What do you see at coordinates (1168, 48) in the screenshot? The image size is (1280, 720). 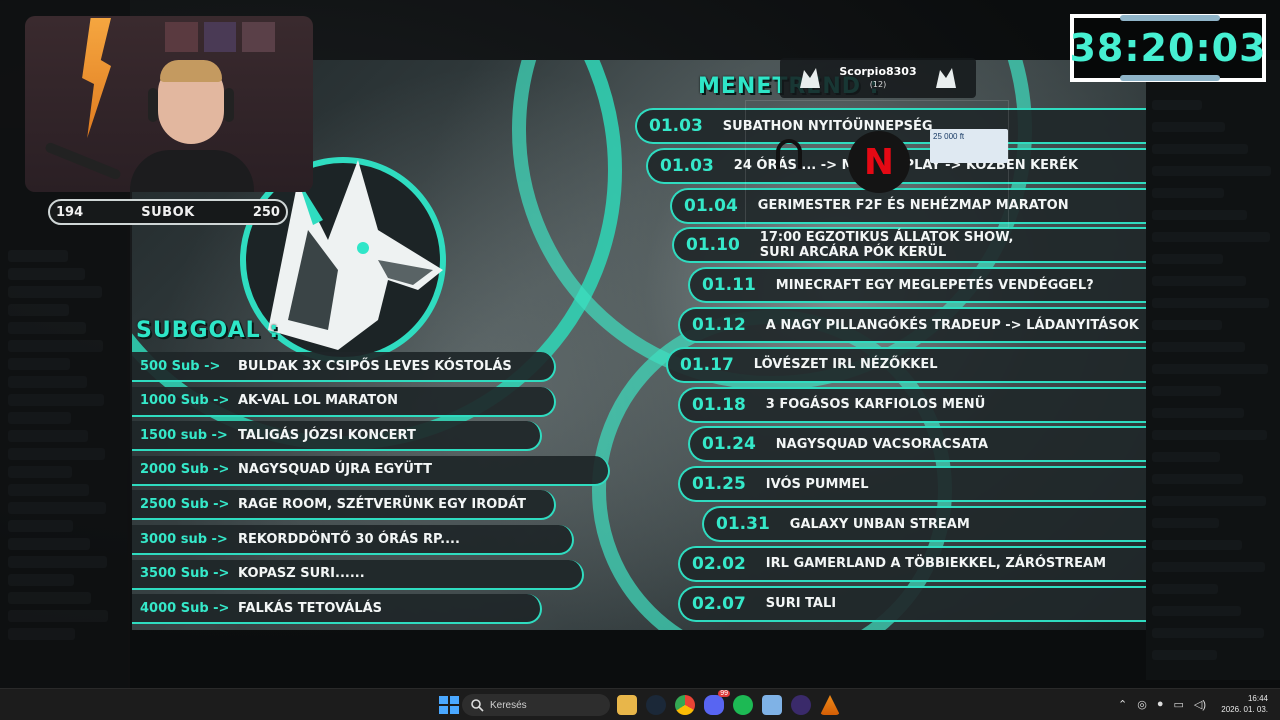 I see `timer-value: 38:20:03` at bounding box center [1168, 48].